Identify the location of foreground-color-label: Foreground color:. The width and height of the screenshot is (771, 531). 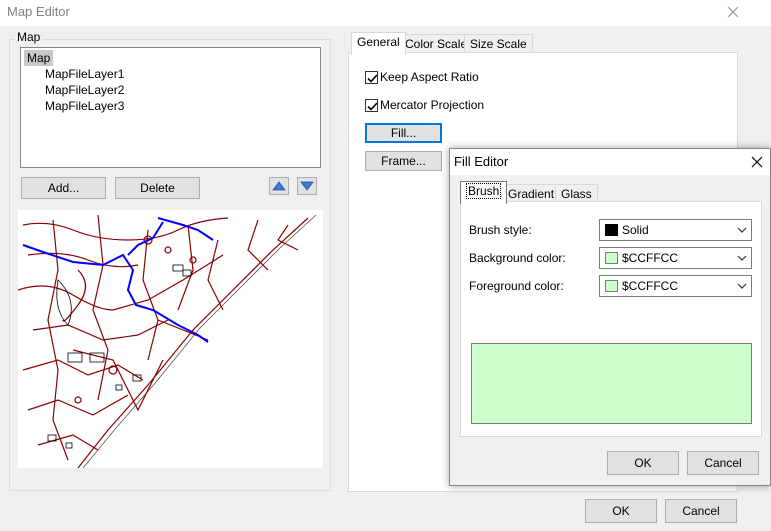
(516, 286).